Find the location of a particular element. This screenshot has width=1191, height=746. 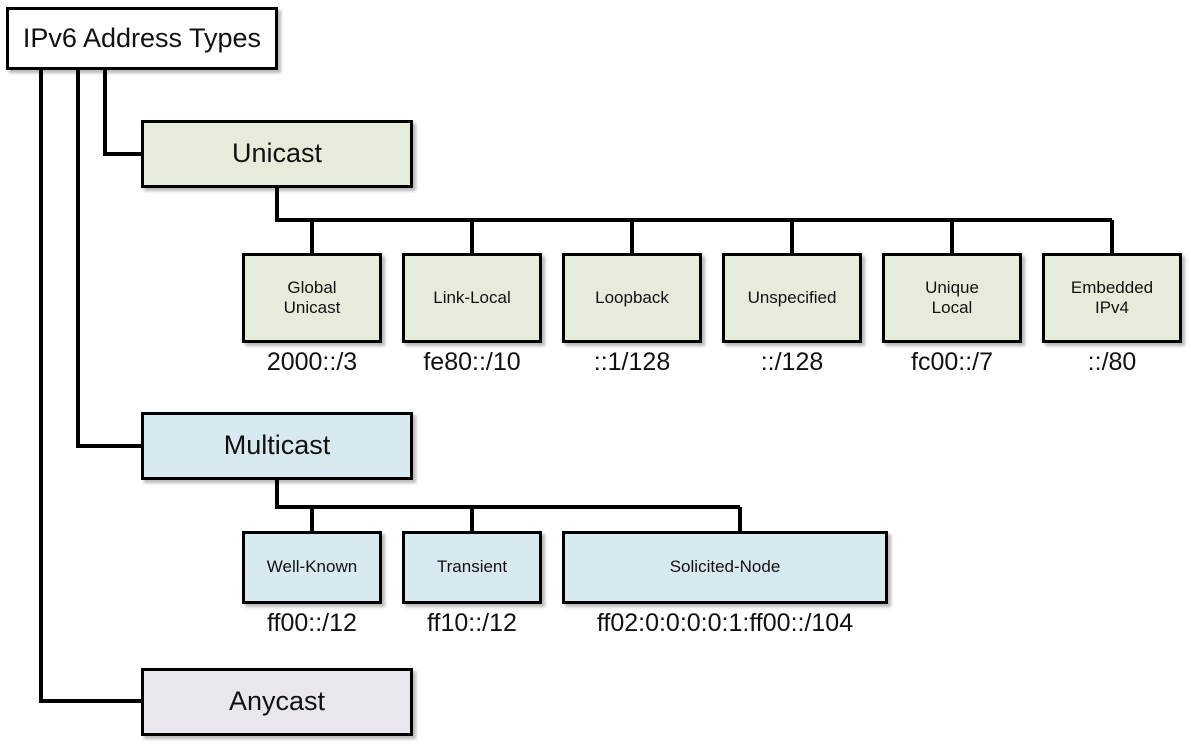

node-well-known: Well-Known is located at coordinates (312, 567).